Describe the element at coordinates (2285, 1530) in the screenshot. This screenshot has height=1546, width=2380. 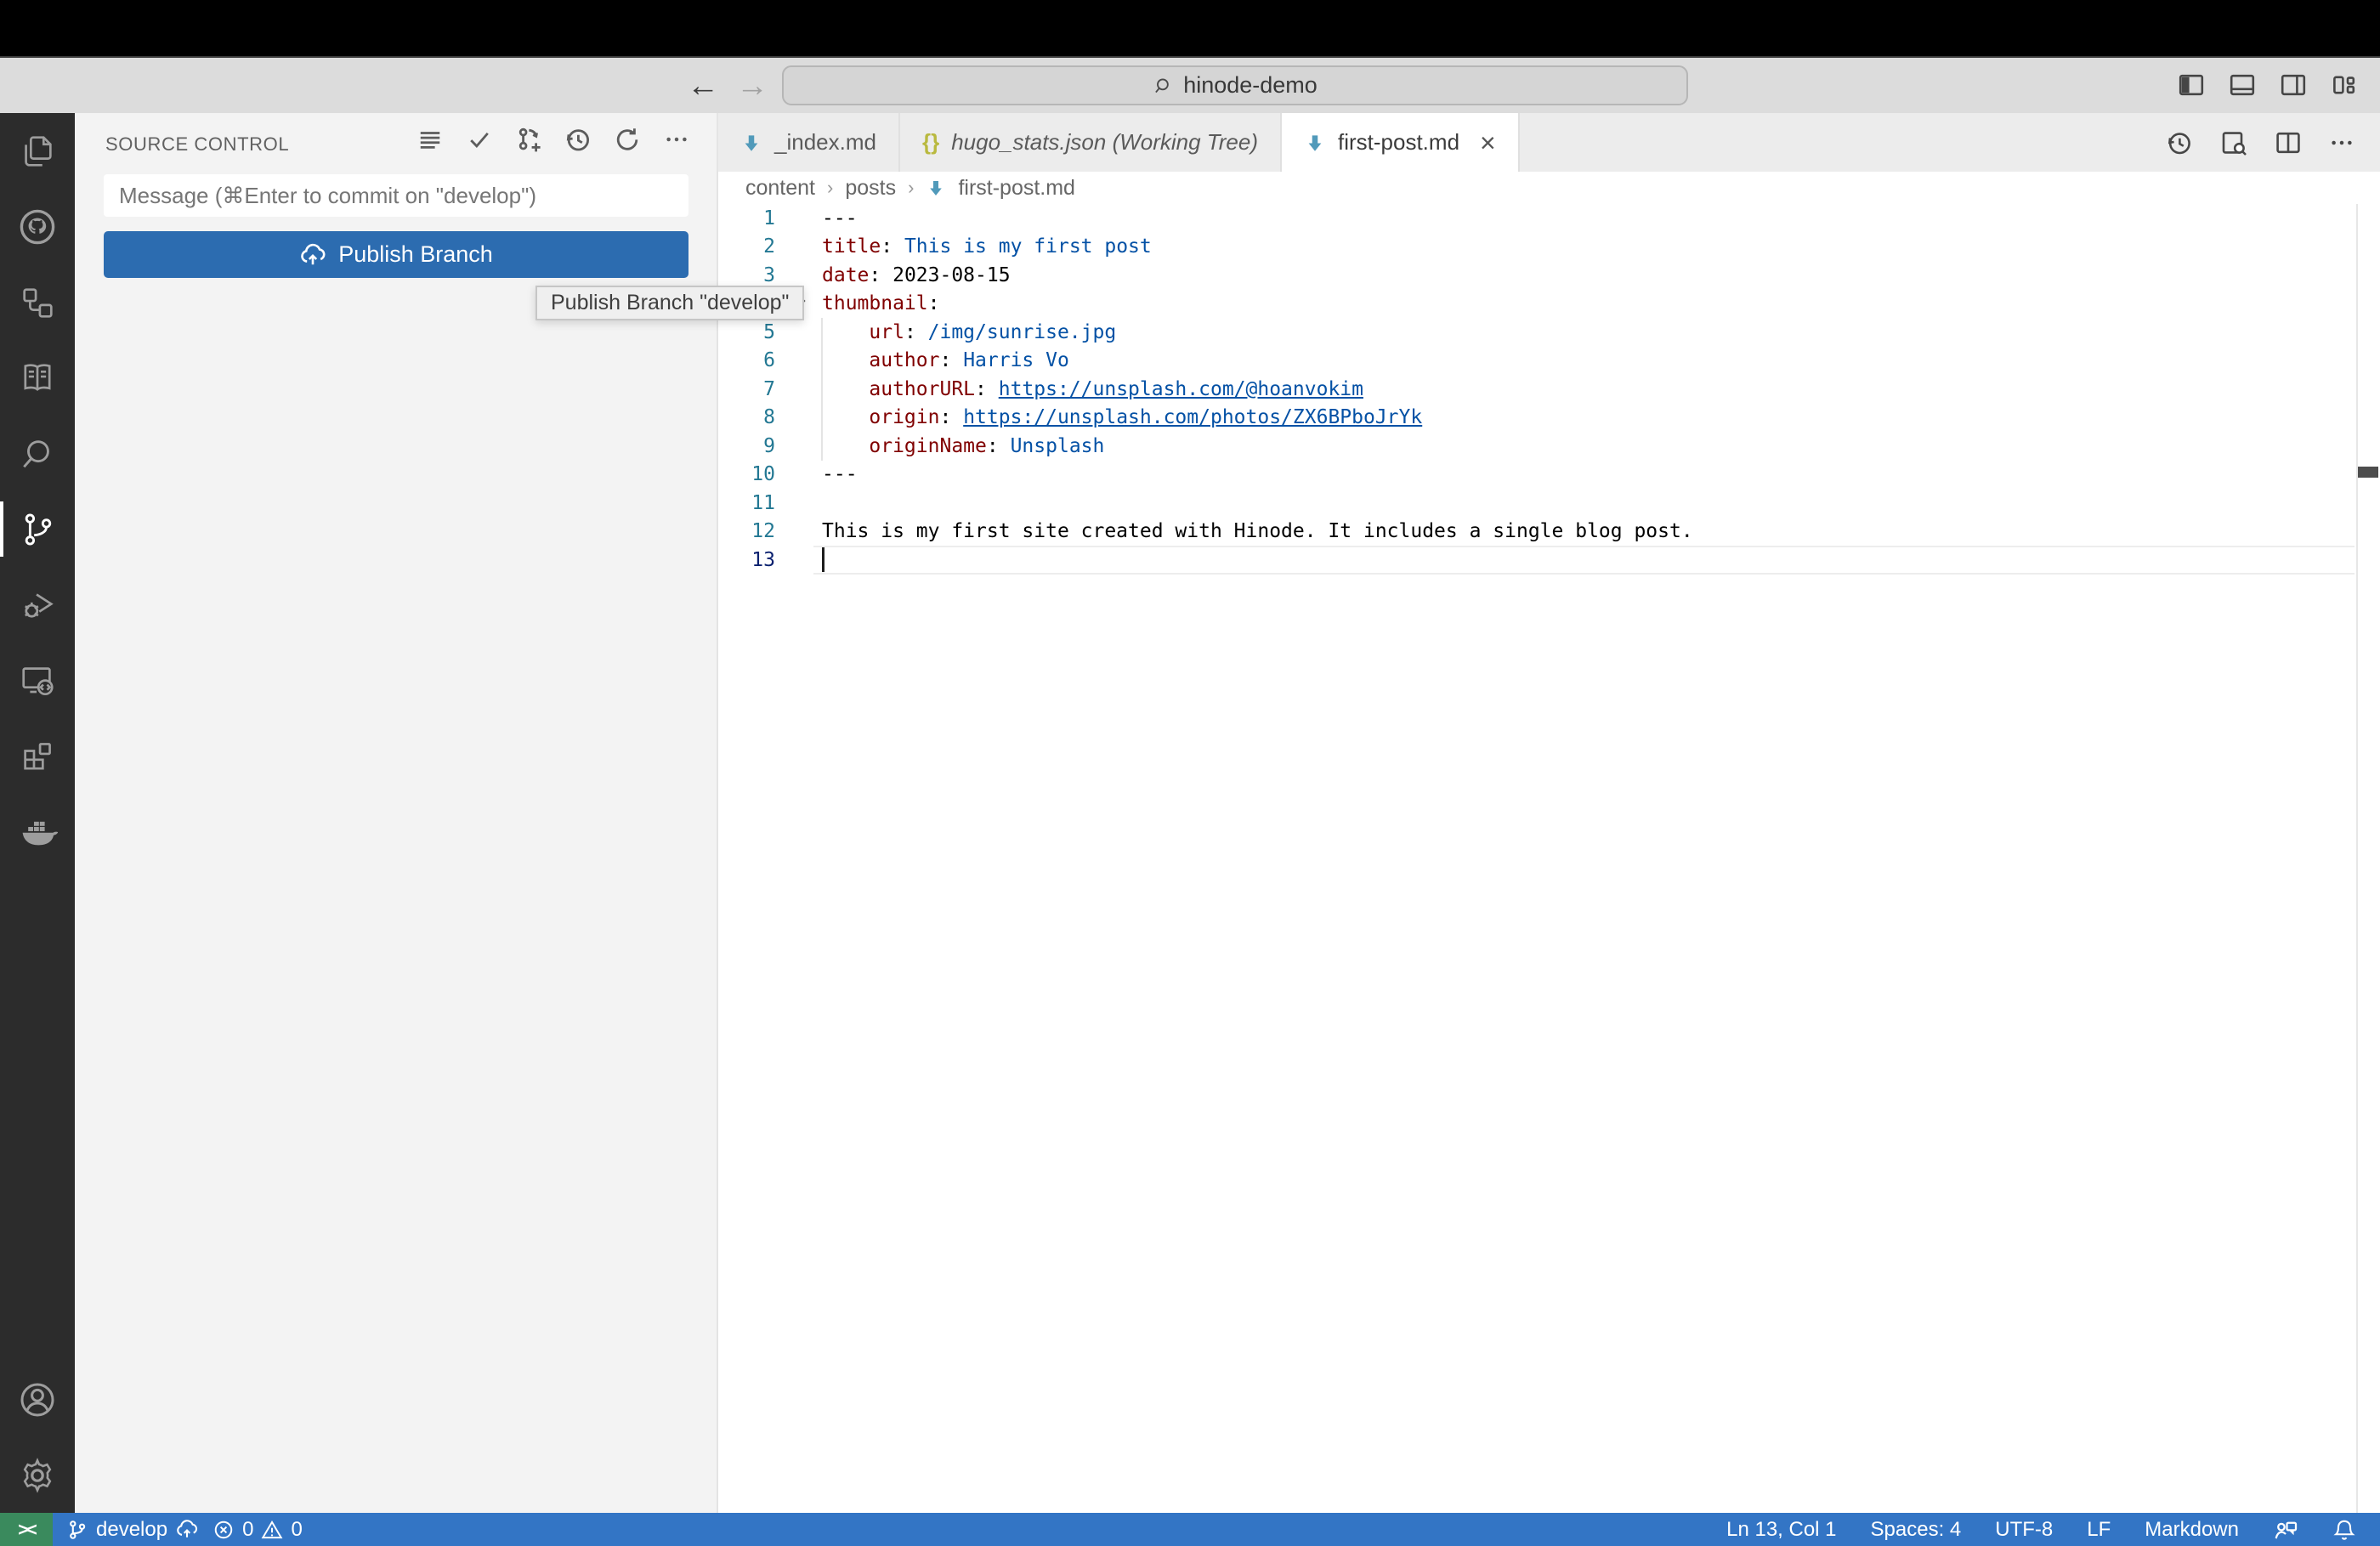
I see `feedback-icon` at that location.